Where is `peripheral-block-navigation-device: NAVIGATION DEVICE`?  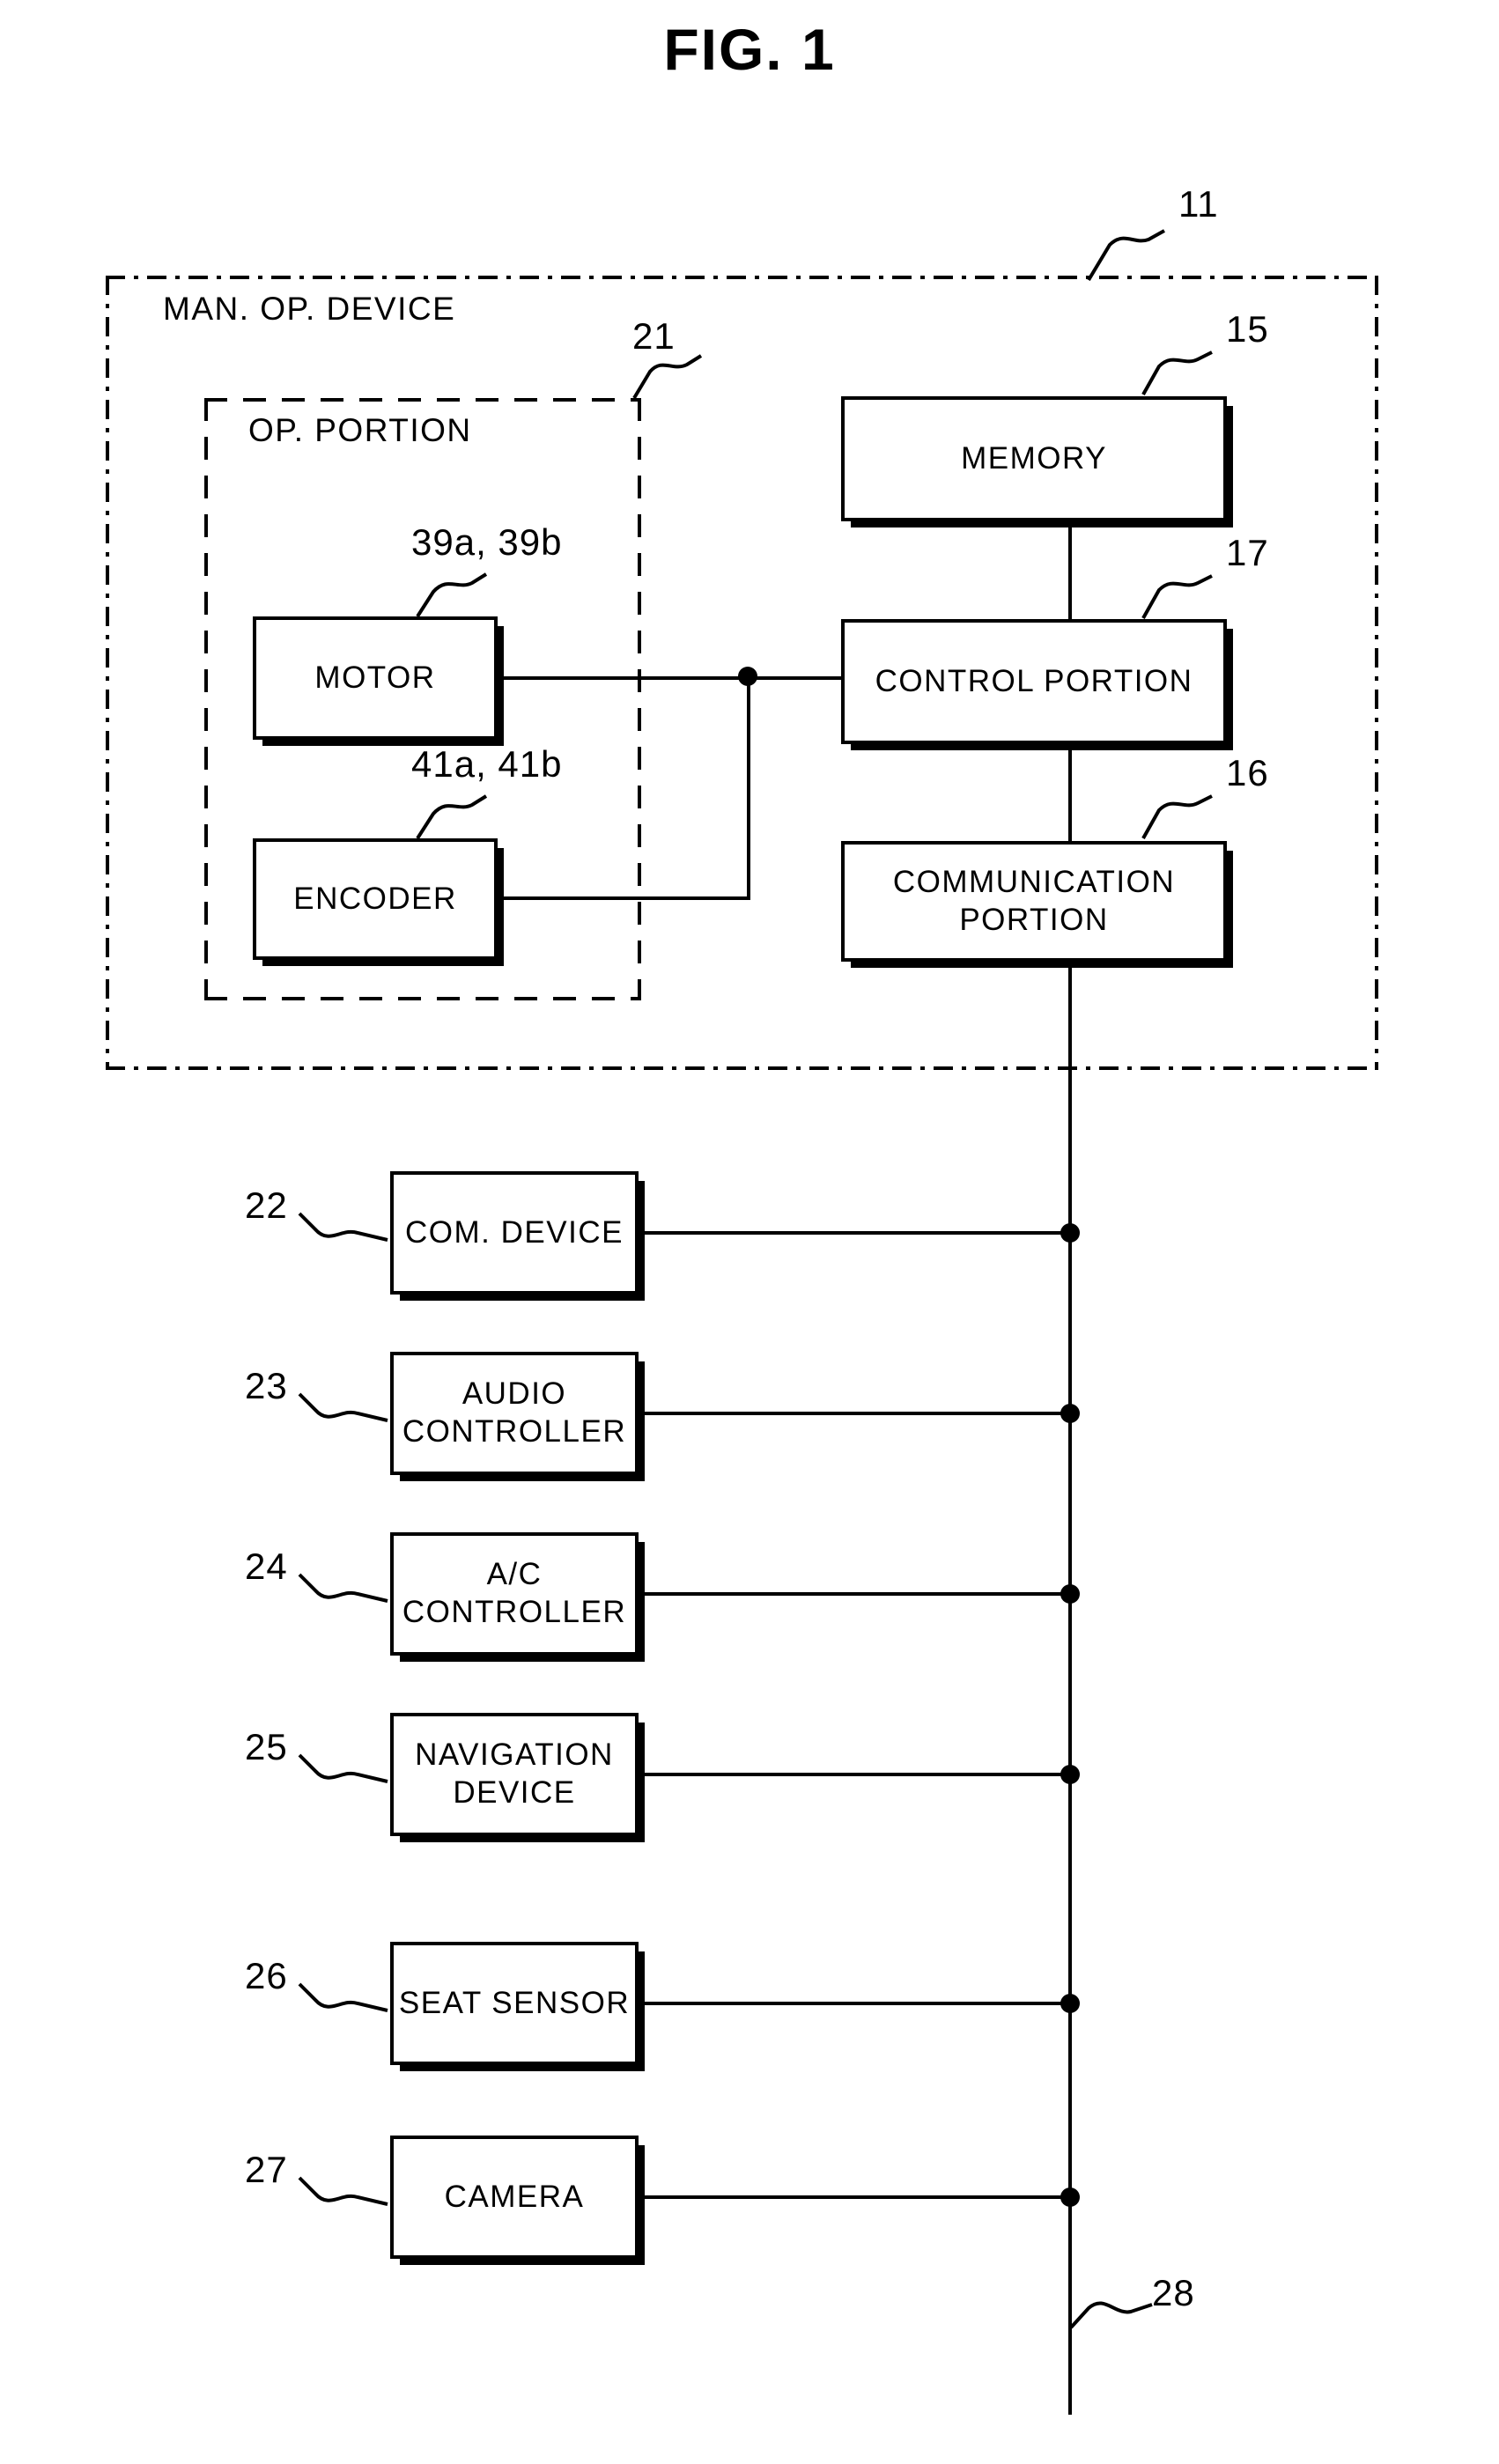 peripheral-block-navigation-device: NAVIGATION DEVICE is located at coordinates (514, 1774).